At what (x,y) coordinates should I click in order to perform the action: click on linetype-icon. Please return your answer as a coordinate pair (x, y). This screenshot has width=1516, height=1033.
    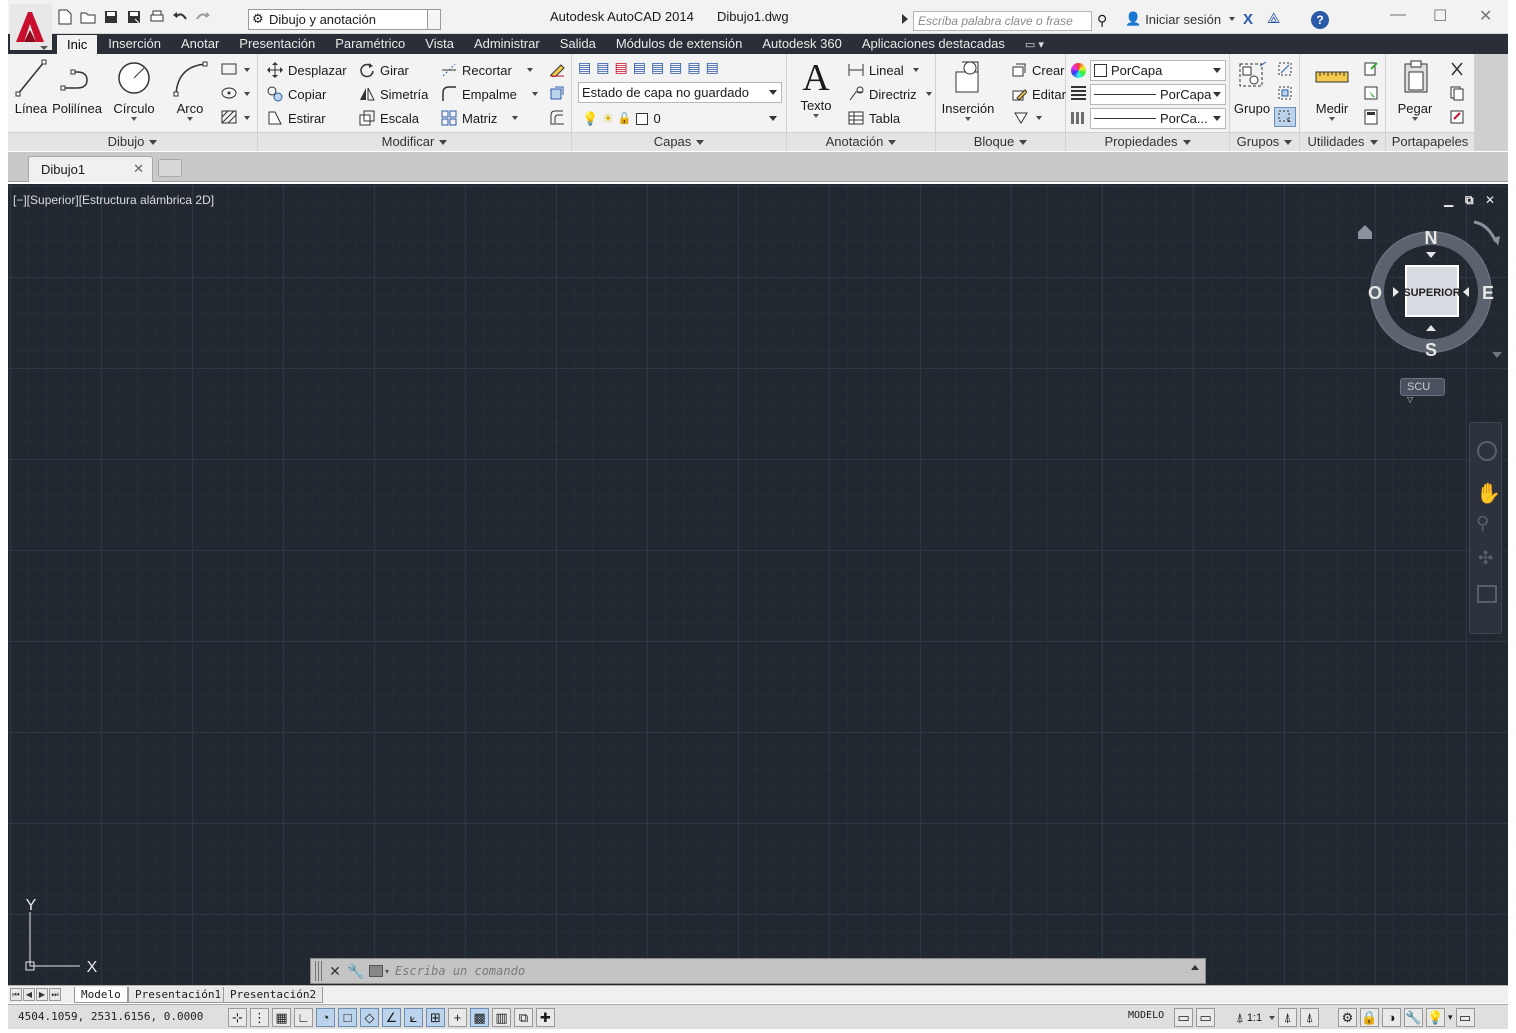
    Looking at the image, I should click on (1078, 118).